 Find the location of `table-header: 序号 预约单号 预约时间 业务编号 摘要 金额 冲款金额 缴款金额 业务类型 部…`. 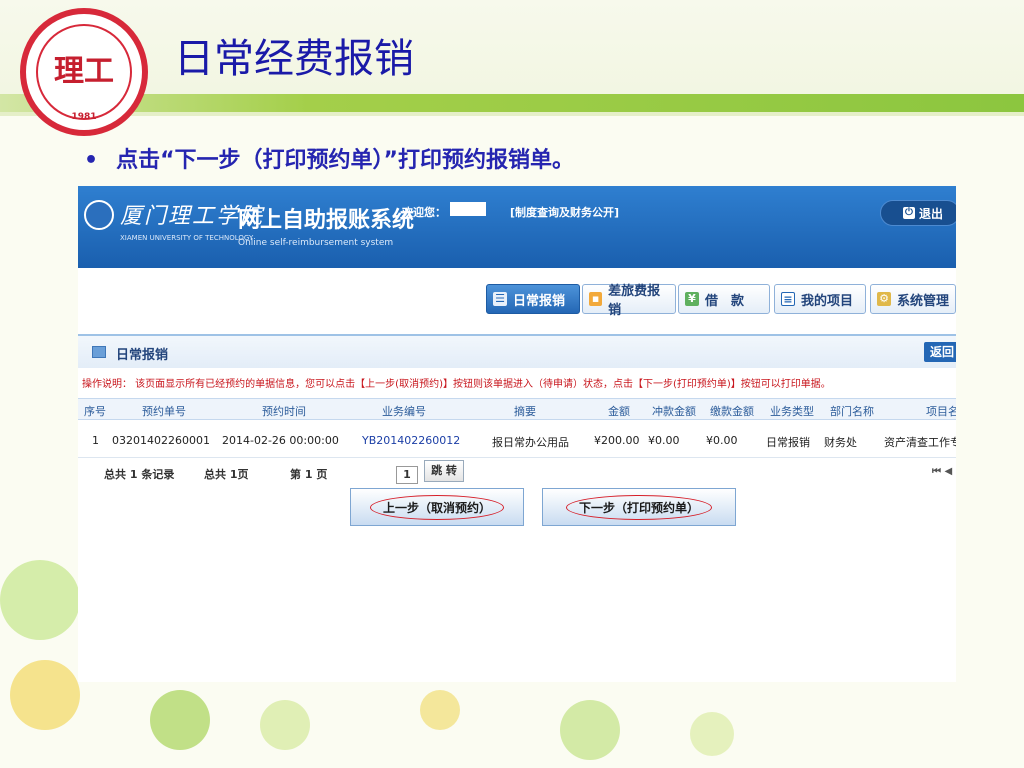

table-header: 序号 预约单号 预约时间 业务编号 摘要 金额 冲款金额 缴款金额 业务类型 部… is located at coordinates (517, 409).